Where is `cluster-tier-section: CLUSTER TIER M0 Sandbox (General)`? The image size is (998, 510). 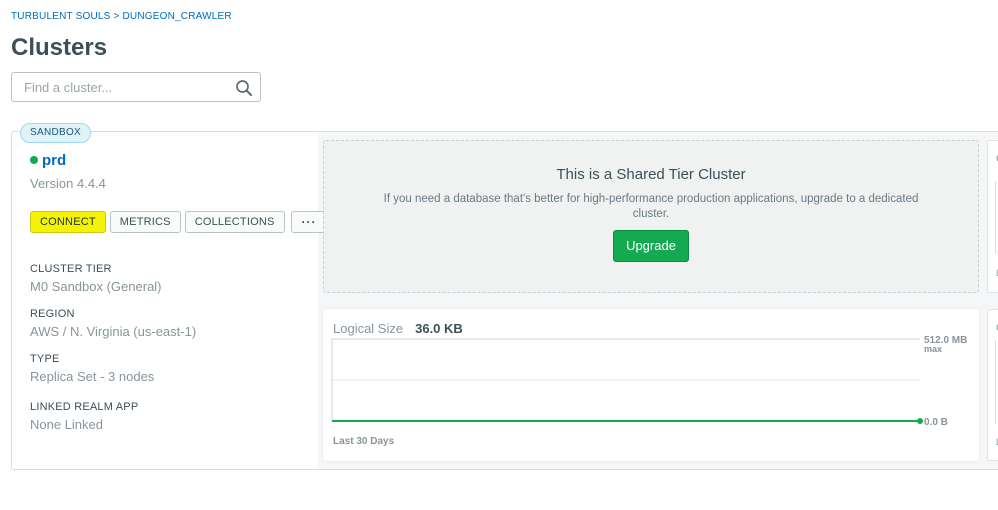 cluster-tier-section: CLUSTER TIER M0 Sandbox (General) is located at coordinates (170, 278).